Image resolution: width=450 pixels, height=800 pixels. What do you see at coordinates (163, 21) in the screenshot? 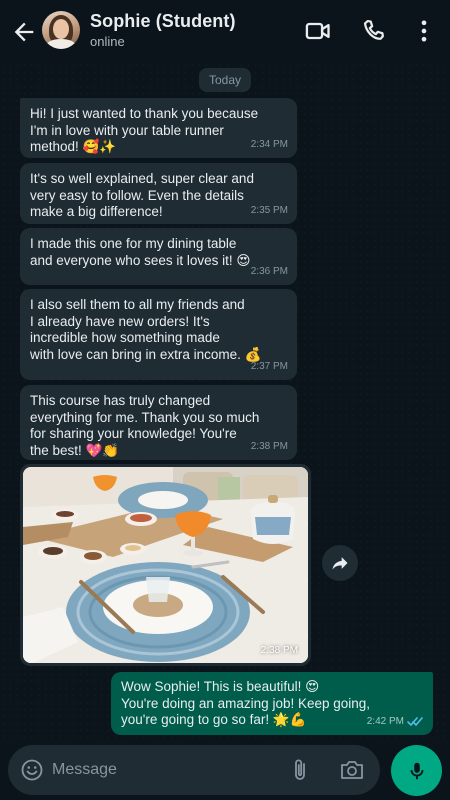
I see `contact-name: Sophie (Student)` at bounding box center [163, 21].